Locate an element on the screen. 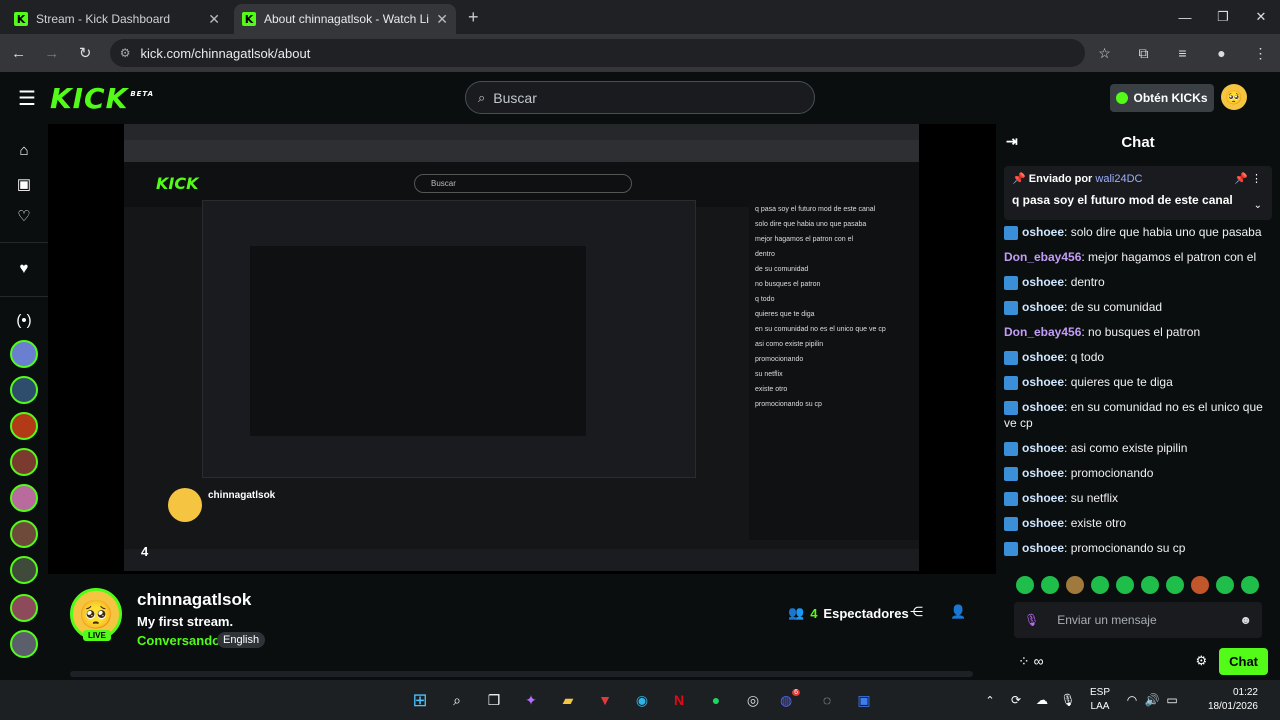 The width and height of the screenshot is (1280, 720). hamburger-menu-icon: ☰ is located at coordinates (27, 98).